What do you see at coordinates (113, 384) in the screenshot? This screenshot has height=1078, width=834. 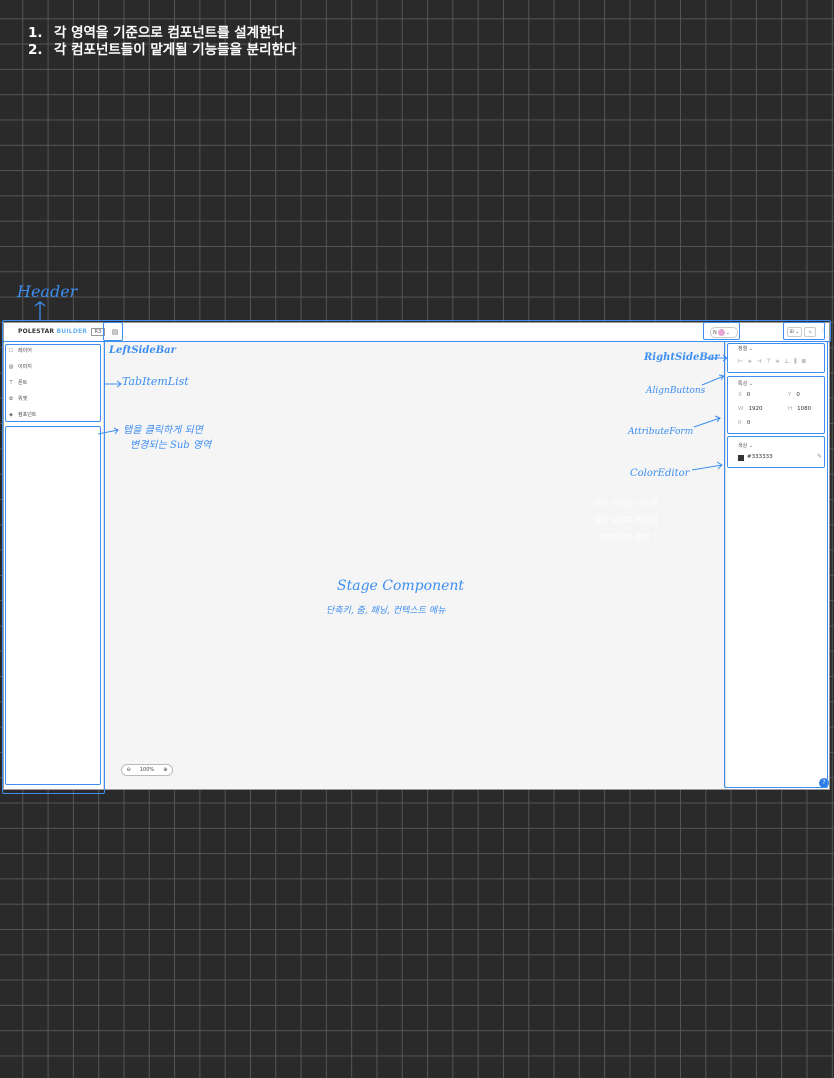 I see `tab-list-arrow` at bounding box center [113, 384].